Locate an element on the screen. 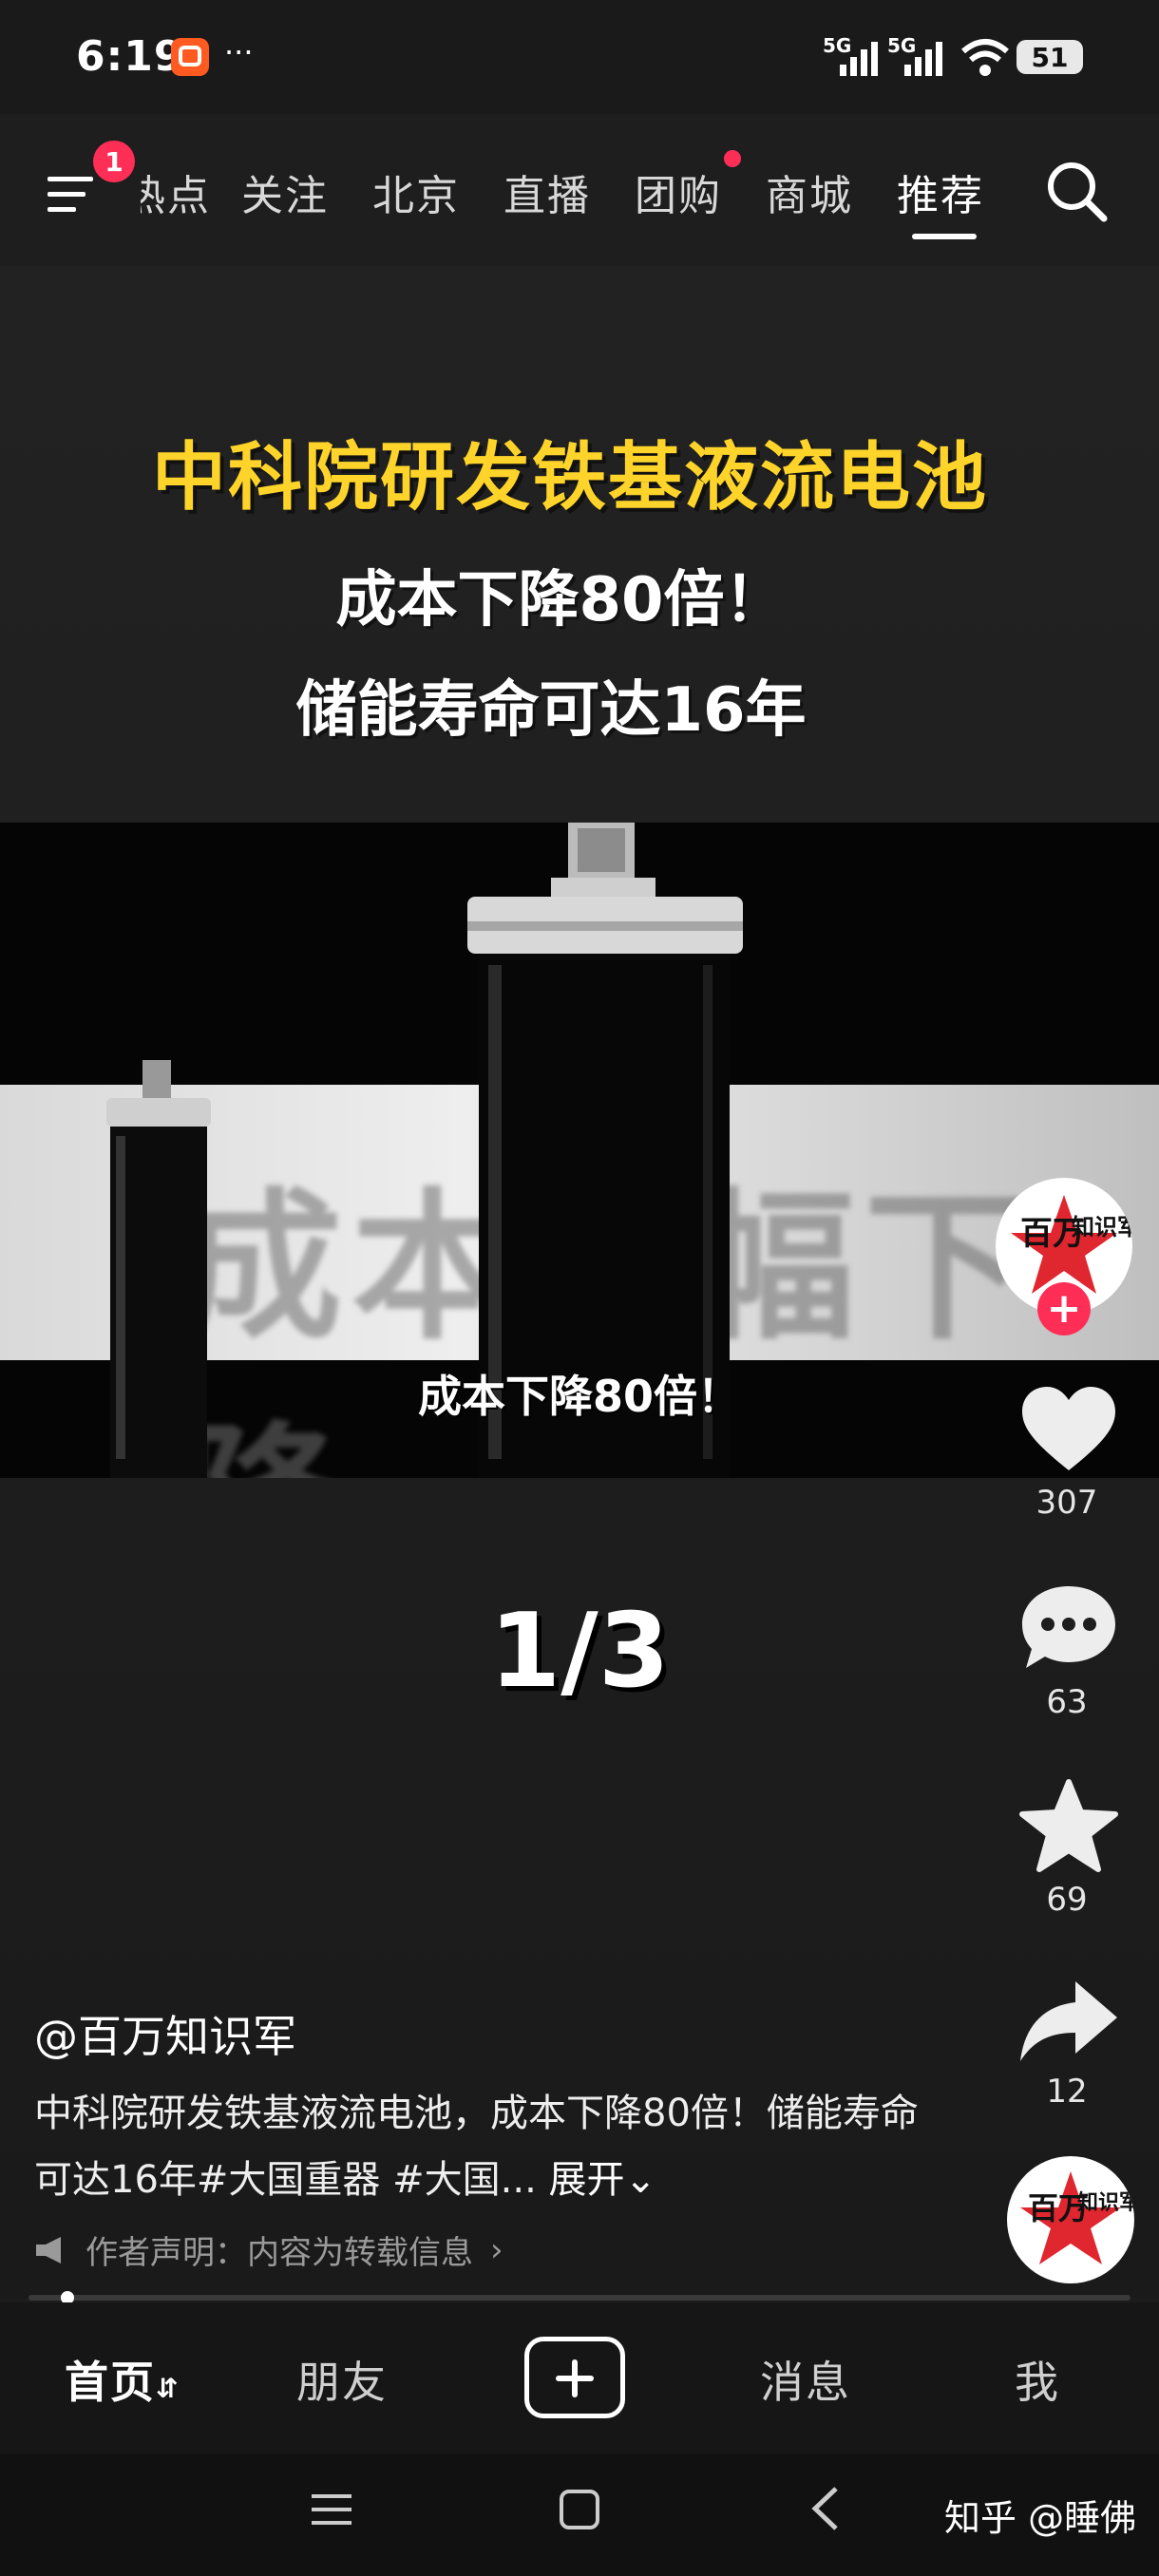 This screenshot has height=2576, width=1159. battery-indicator: 51 is located at coordinates (1049, 57).